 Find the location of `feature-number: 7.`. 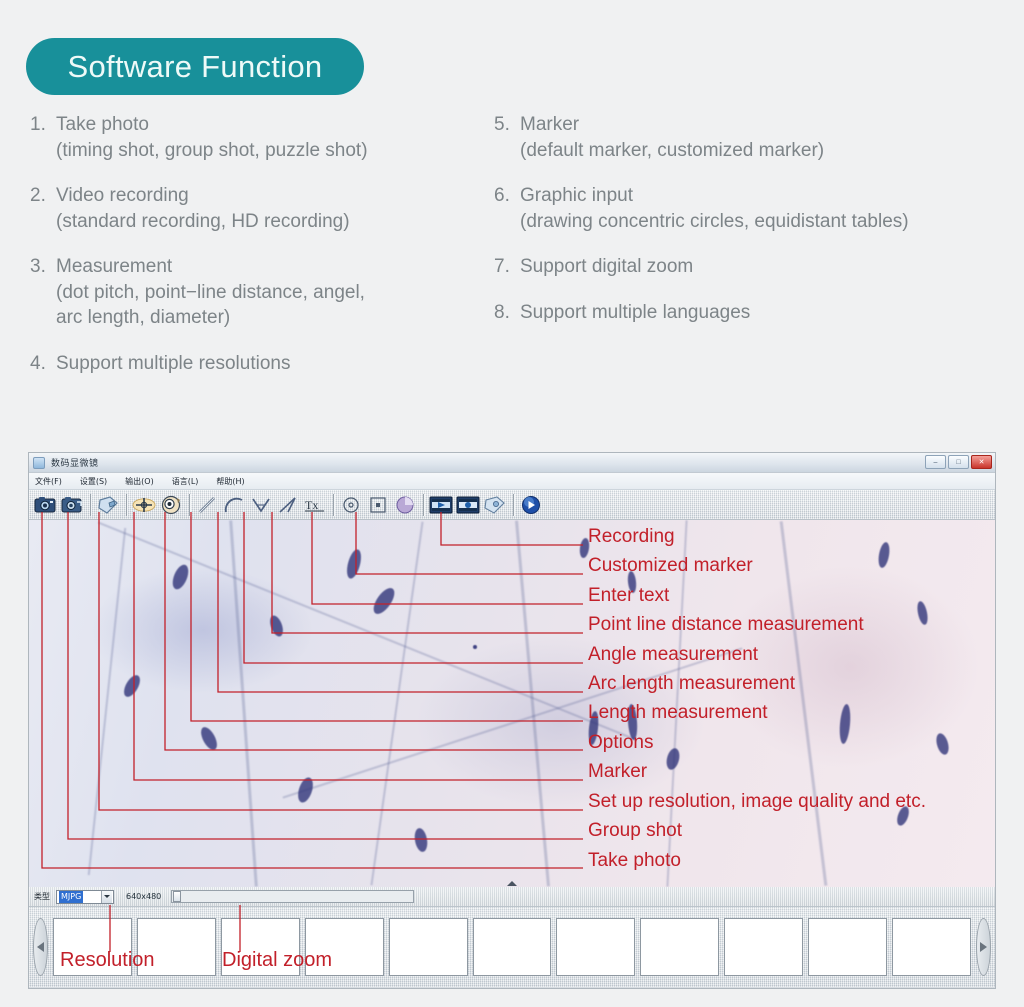

feature-number: 7. is located at coordinates (502, 266).